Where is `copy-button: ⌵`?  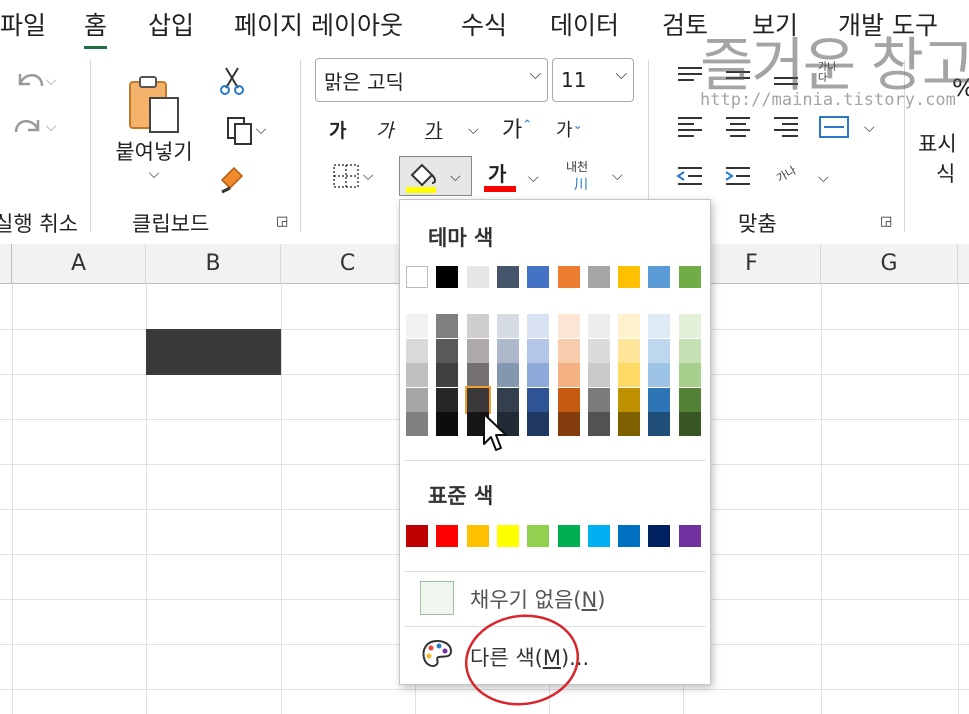 copy-button: ⌵ is located at coordinates (245, 130).